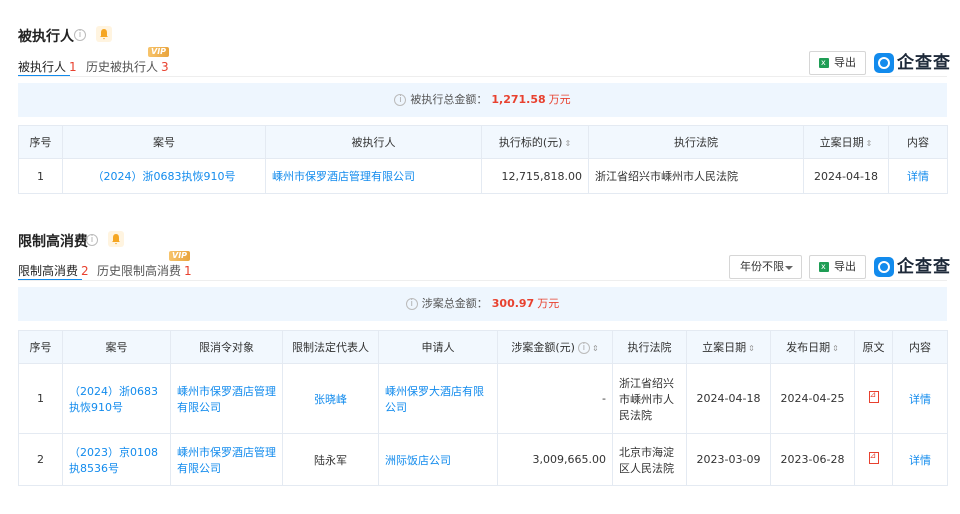  Describe the element at coordinates (116, 459) in the screenshot. I see `case-number-link: （2023）京0108执8536号` at that location.